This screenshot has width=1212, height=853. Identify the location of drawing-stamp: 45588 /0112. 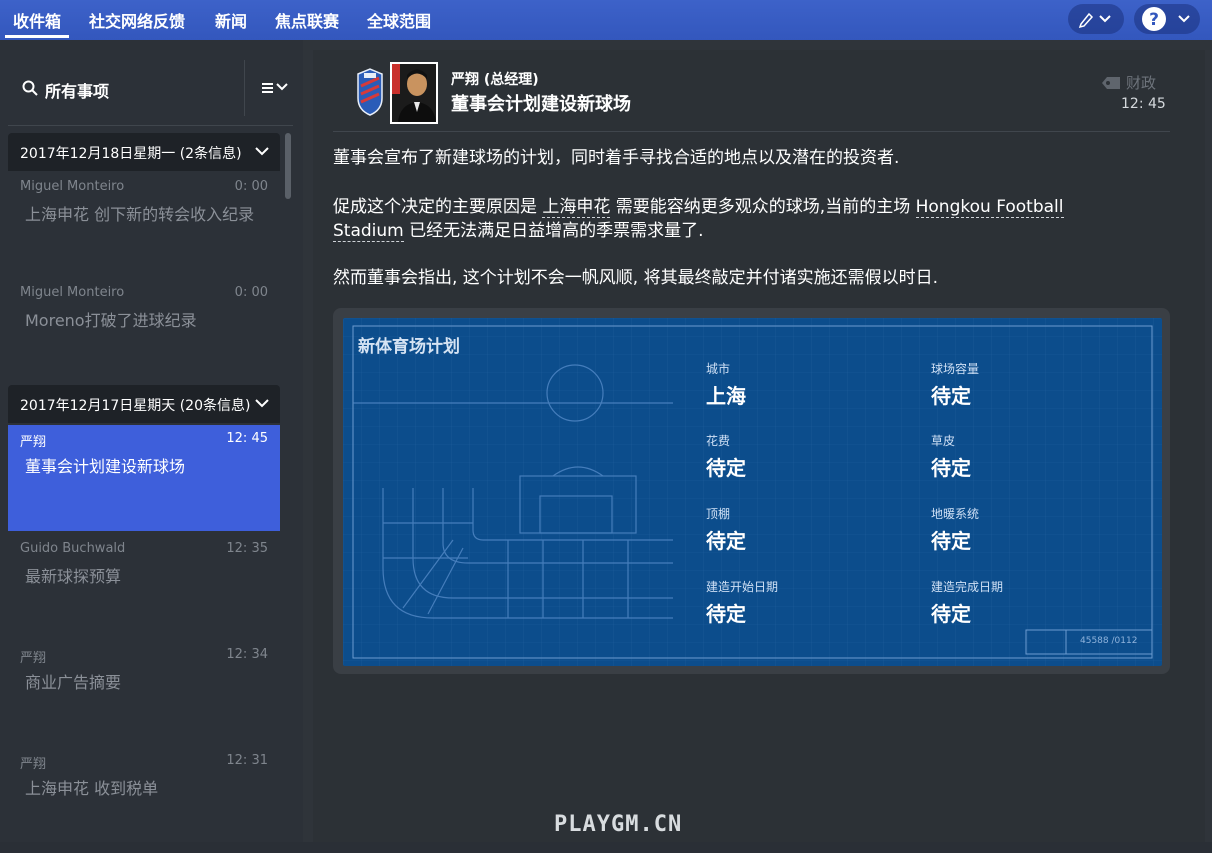
(1109, 641).